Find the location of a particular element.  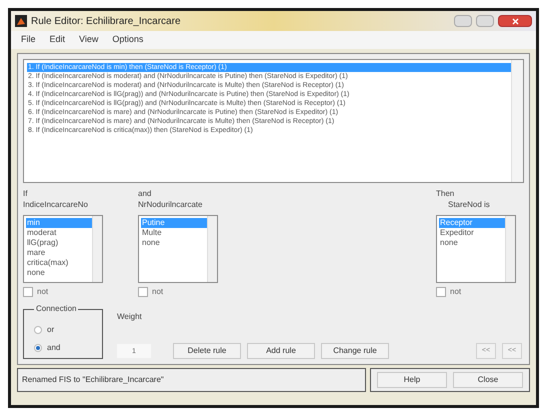

window-title: Rule Editor: Echilibrare_Incarcare is located at coordinates (106, 21).